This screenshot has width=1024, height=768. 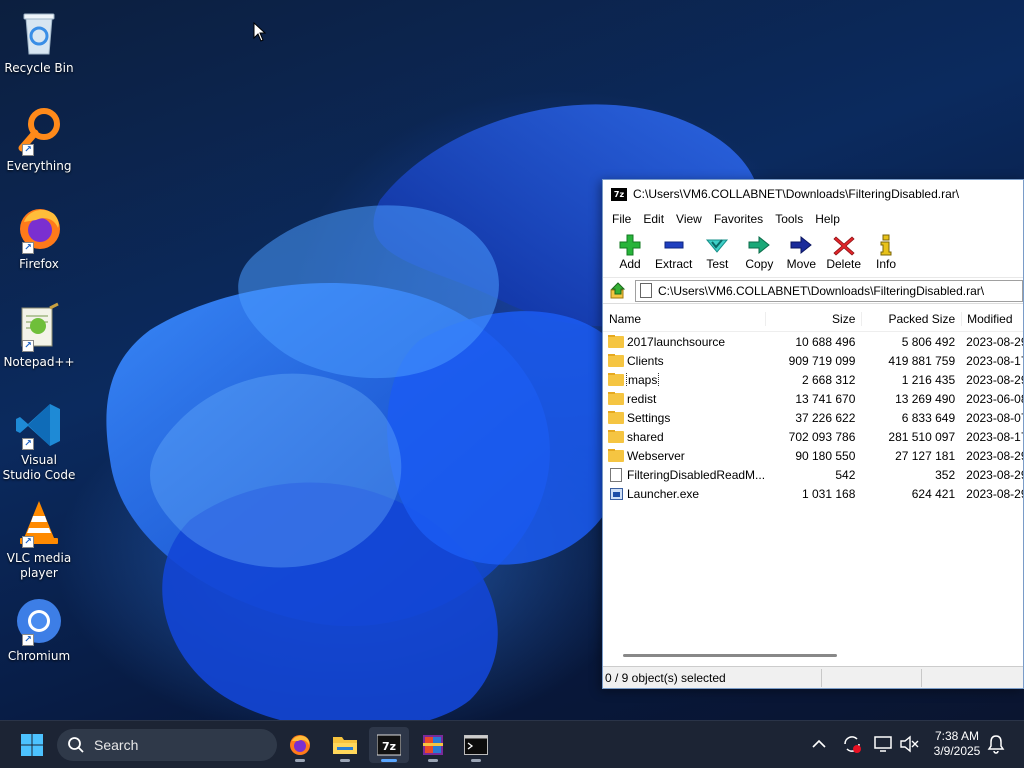 What do you see at coordinates (928, 341) in the screenshot?
I see `item-packed-size: 5 806 492` at bounding box center [928, 341].